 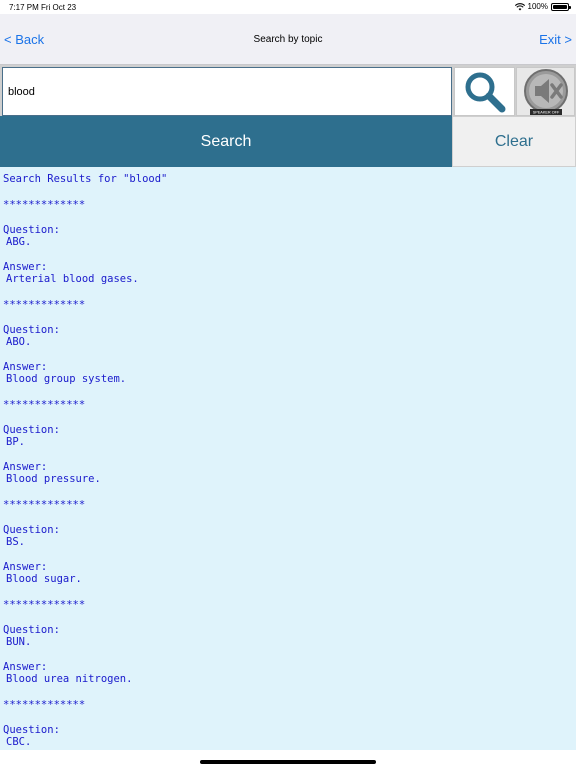 I want to click on search-row: SPEAKER OFF, so click(x=288, y=90).